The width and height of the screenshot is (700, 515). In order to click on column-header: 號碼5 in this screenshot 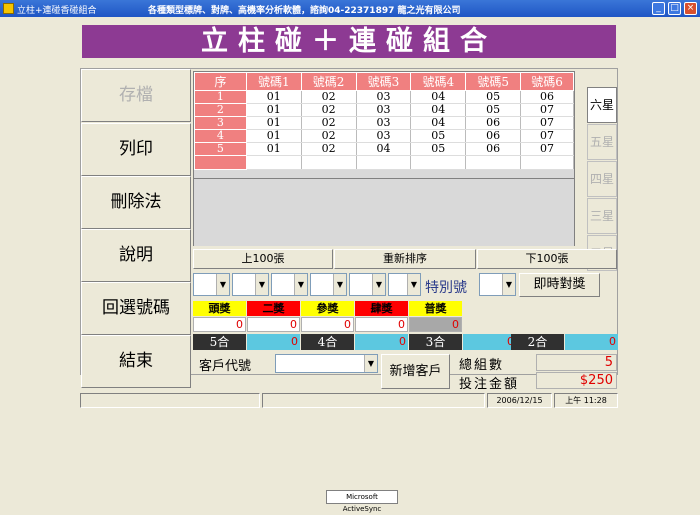, I will do `click(493, 81)`.